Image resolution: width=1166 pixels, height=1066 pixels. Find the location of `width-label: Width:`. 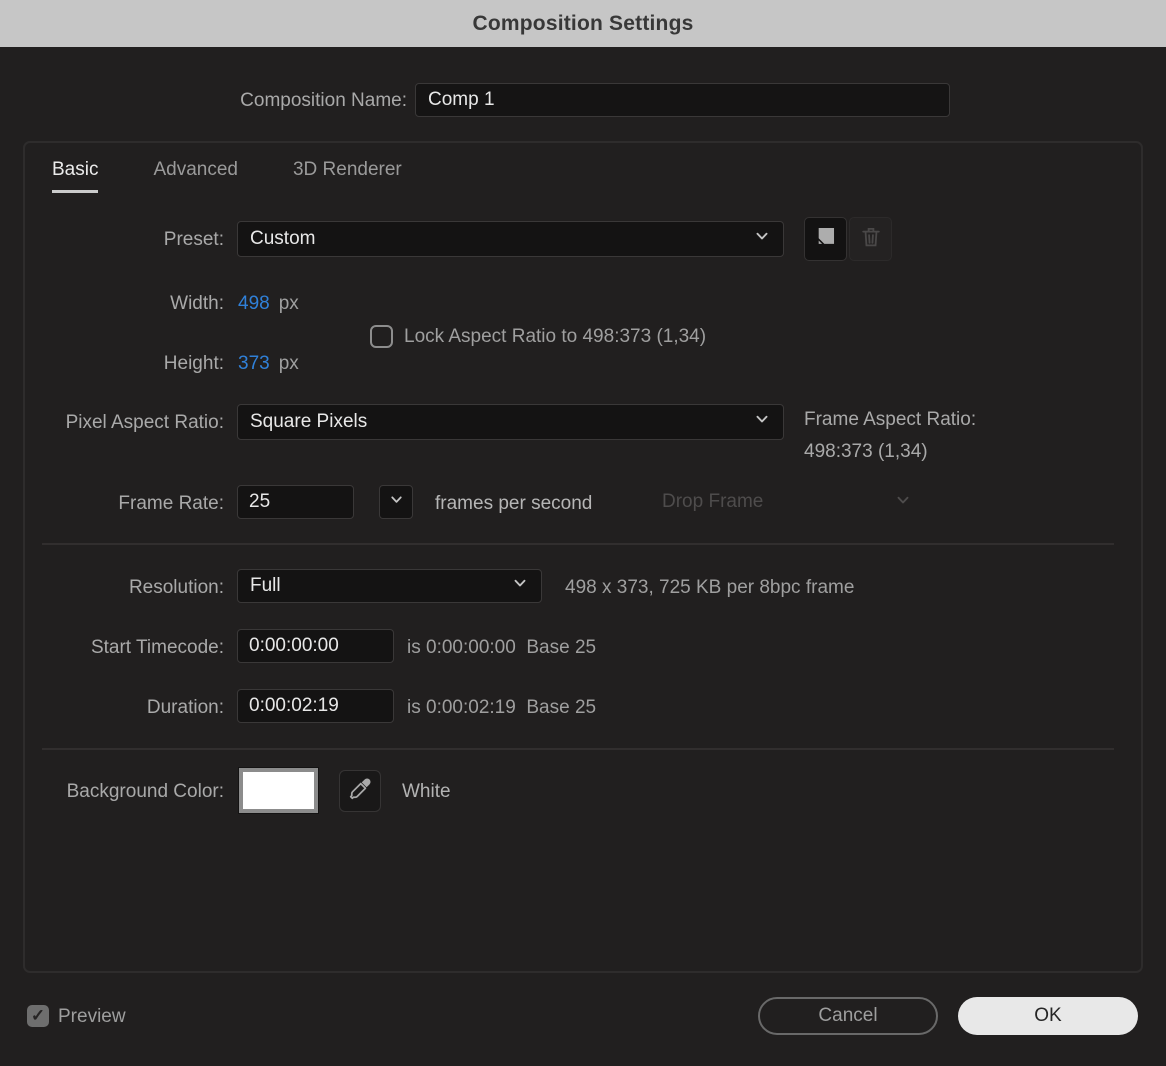

width-label: Width: is located at coordinates (197, 303).